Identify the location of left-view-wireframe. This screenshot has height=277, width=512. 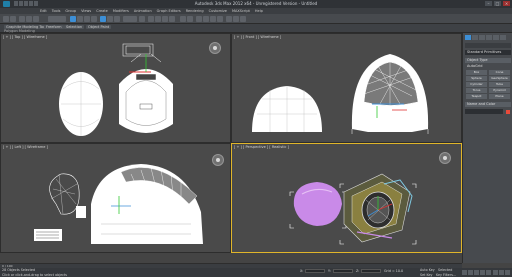
(118, 204).